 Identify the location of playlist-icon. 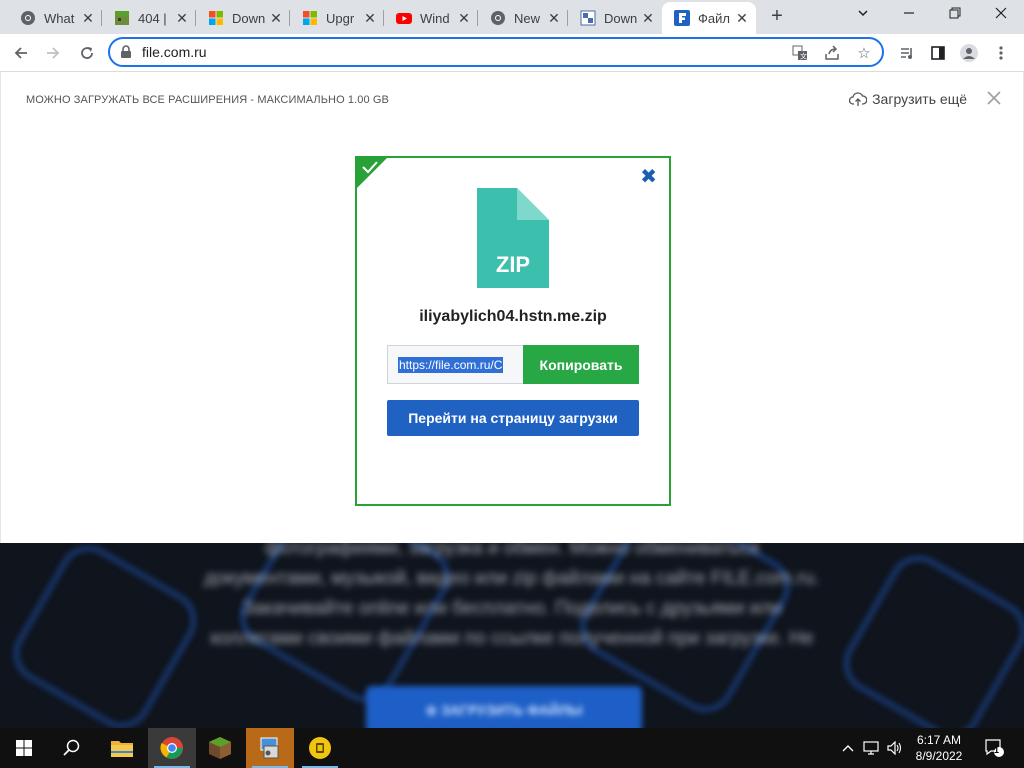
(906, 53).